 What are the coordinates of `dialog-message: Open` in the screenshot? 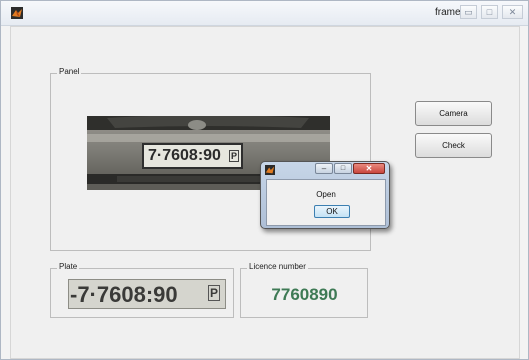 It's located at (326, 194).